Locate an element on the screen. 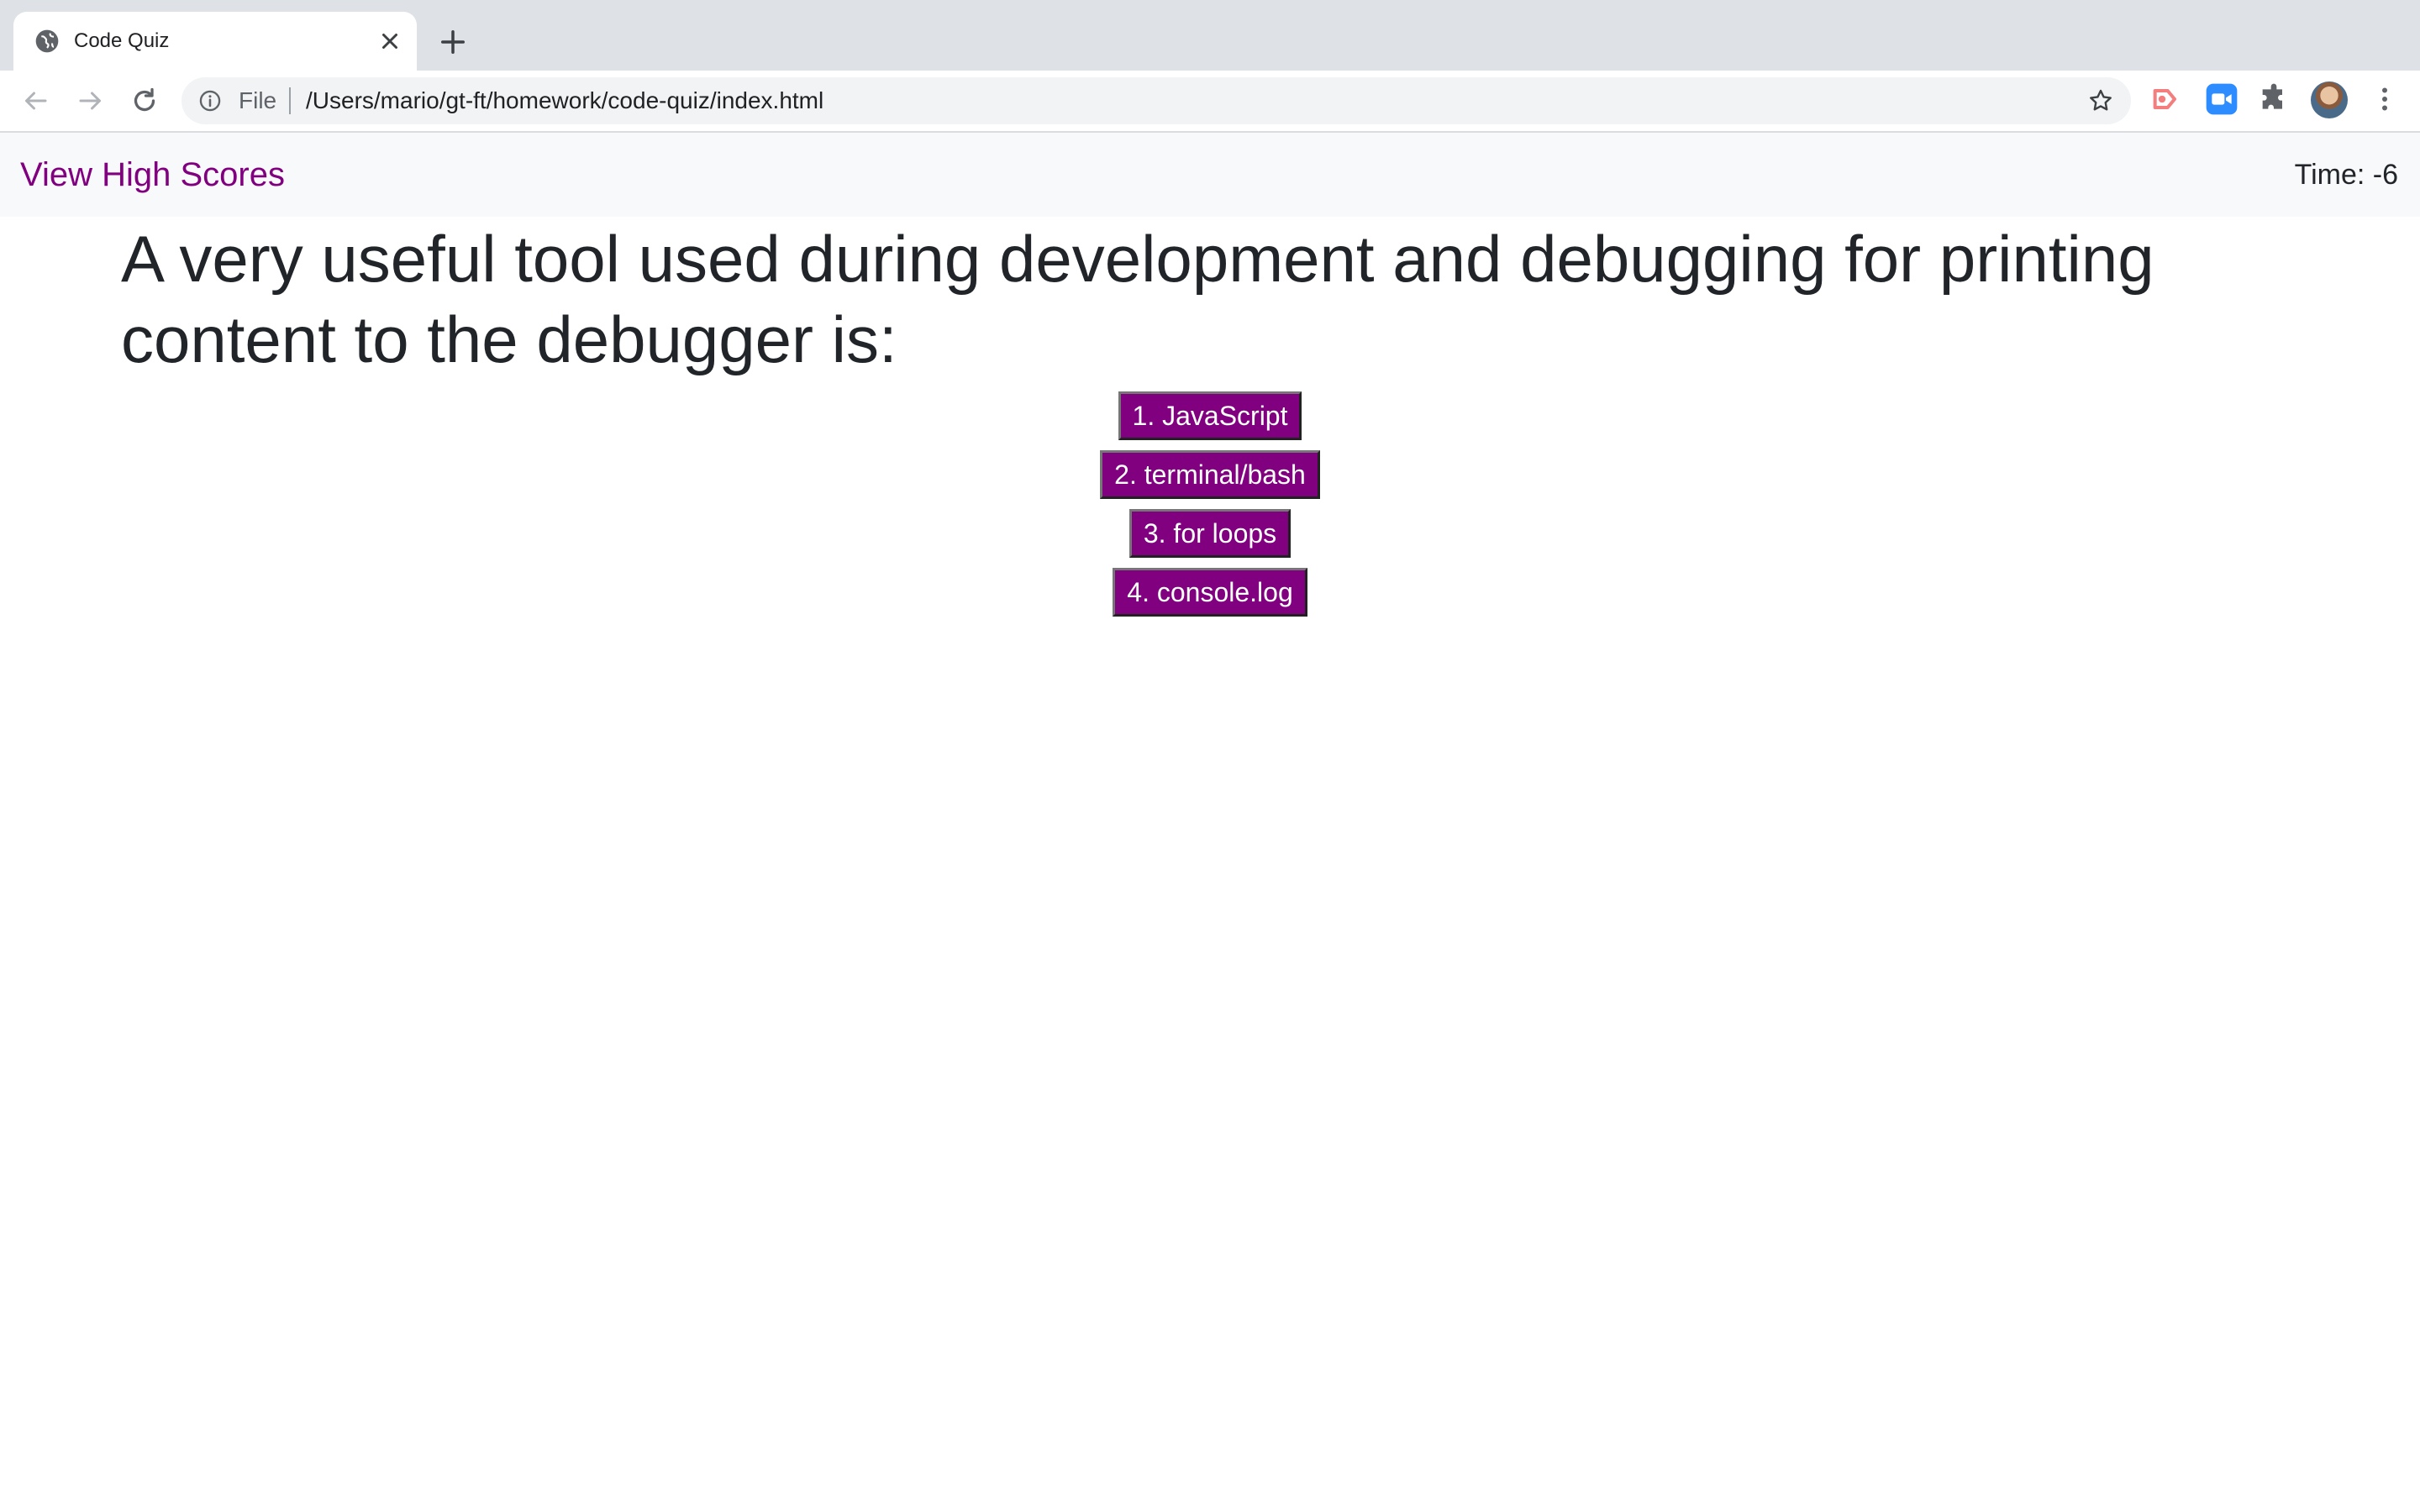 The image size is (2420, 1512). reload-icon is located at coordinates (144, 101).